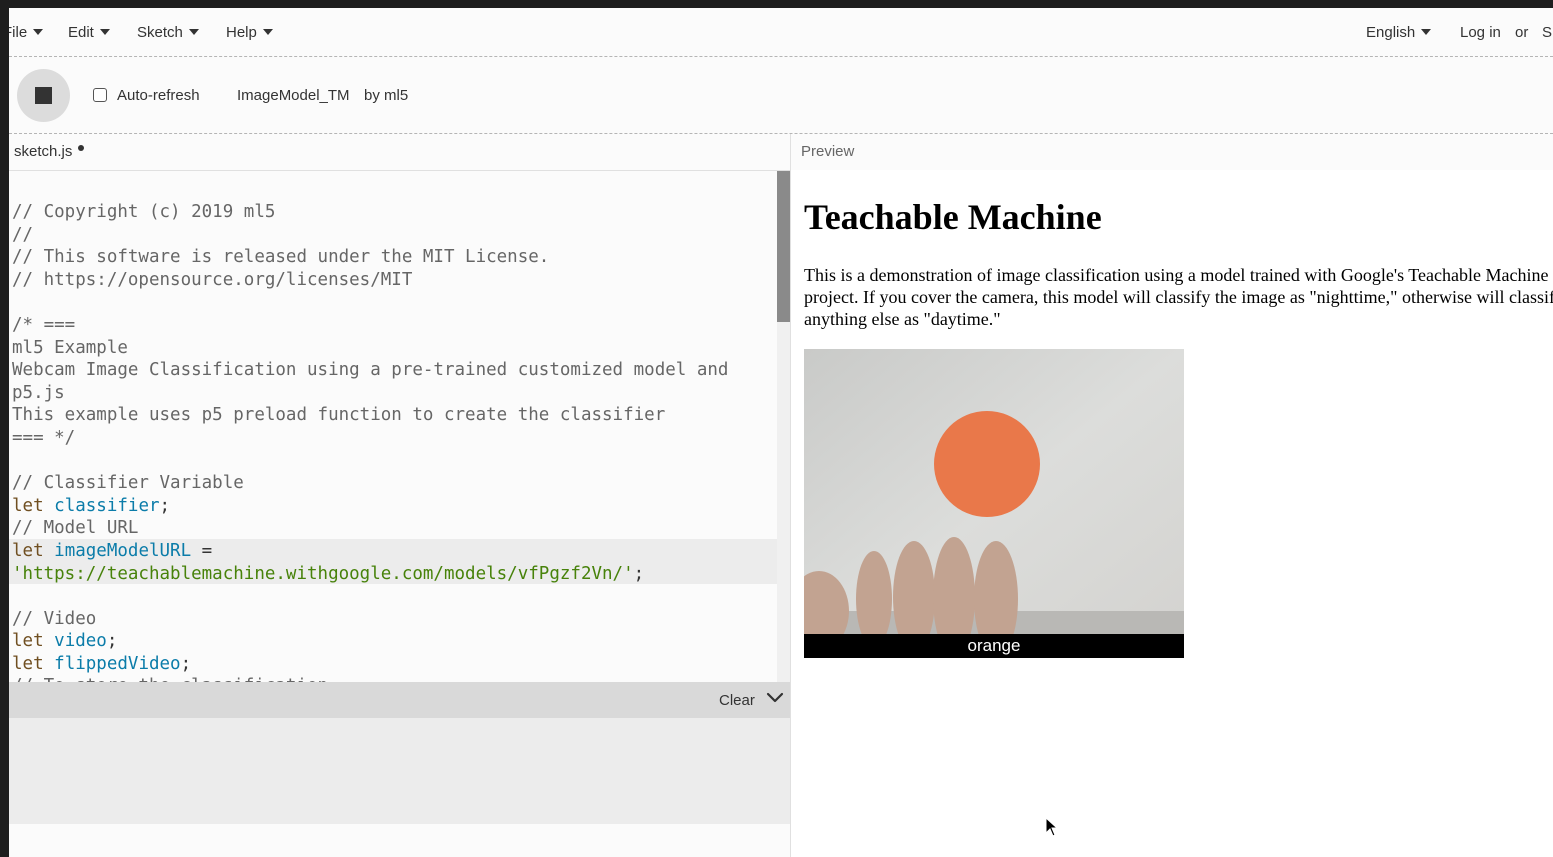 The width and height of the screenshot is (1553, 857). I want to click on preview-title: Teachable Machine, so click(953, 217).